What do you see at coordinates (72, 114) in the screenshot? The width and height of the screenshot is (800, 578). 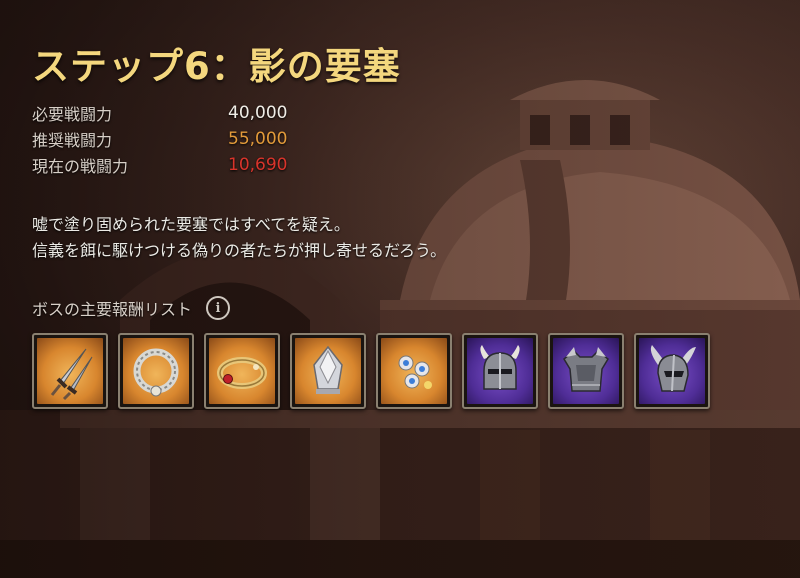 I see `stat-label: 必要戦闘力` at bounding box center [72, 114].